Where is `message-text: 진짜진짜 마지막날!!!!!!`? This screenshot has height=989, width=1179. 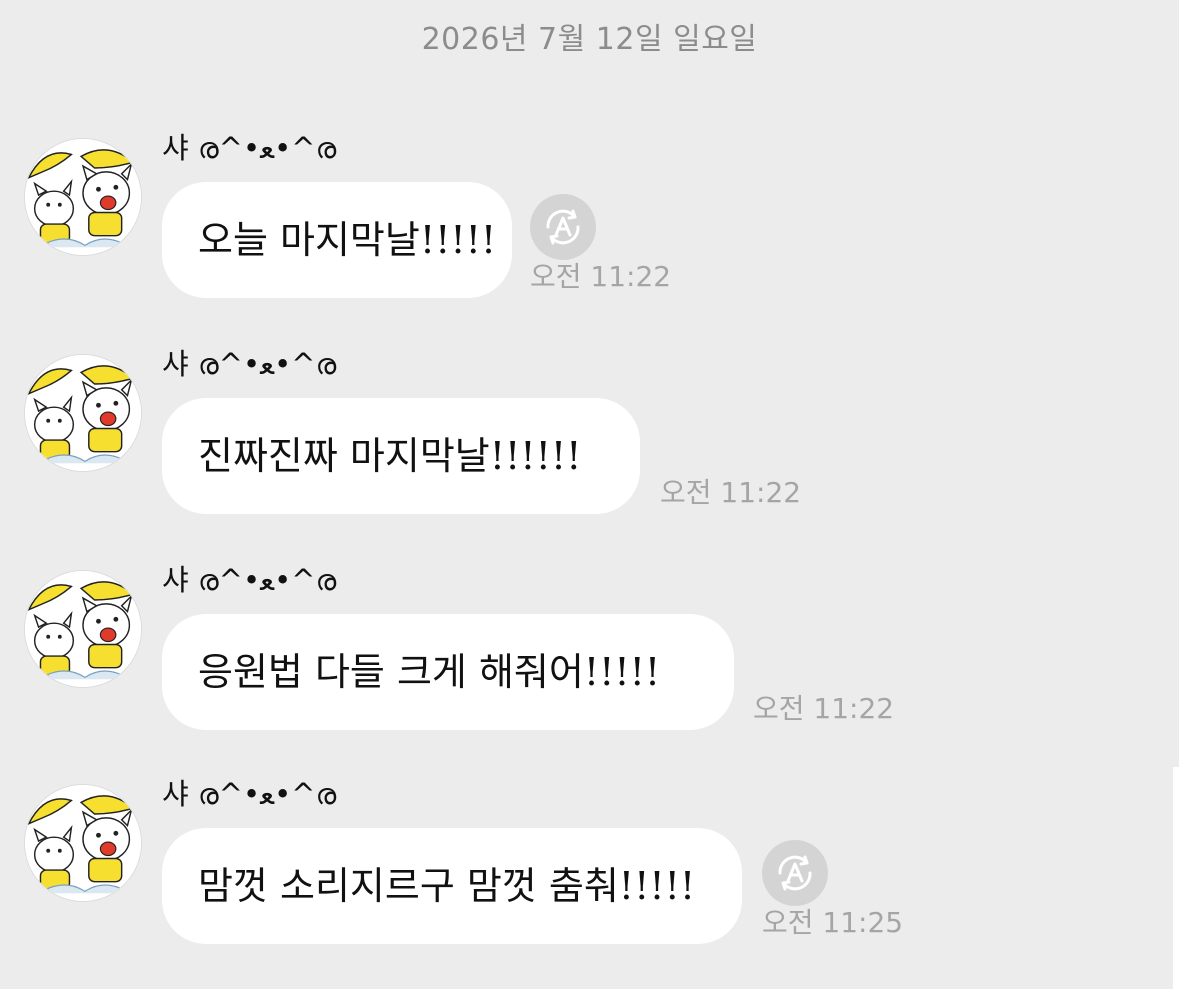 message-text: 진짜진짜 마지막날!!!!!! is located at coordinates (390, 456).